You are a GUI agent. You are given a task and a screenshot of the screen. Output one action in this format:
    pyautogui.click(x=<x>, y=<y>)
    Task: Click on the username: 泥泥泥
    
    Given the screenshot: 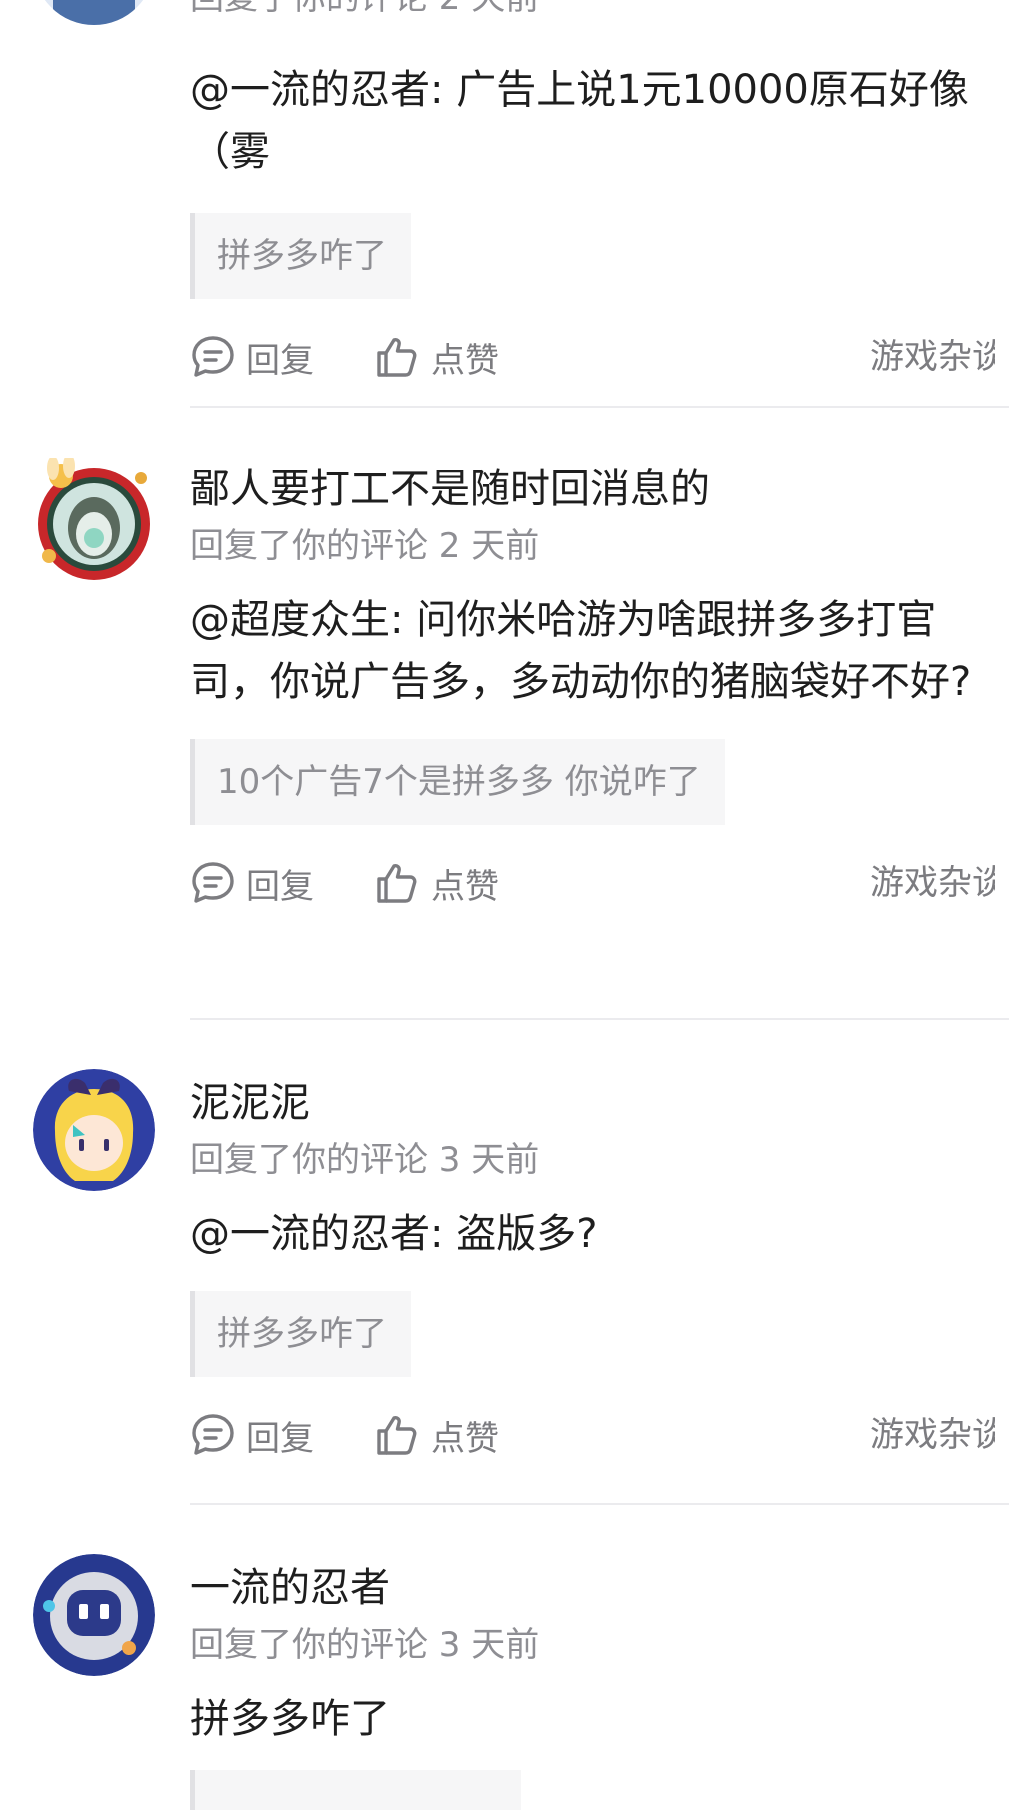 What is the action you would take?
    pyautogui.click(x=592, y=1103)
    